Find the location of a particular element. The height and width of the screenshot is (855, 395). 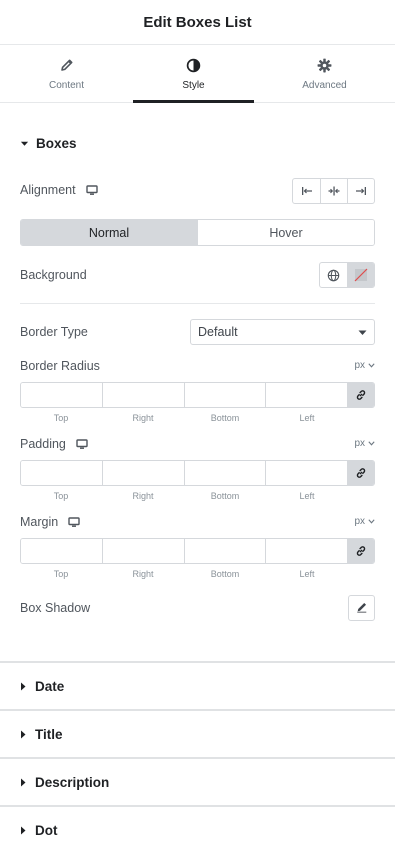

boxes-section-toggle: Boxes is located at coordinates (38, 143).